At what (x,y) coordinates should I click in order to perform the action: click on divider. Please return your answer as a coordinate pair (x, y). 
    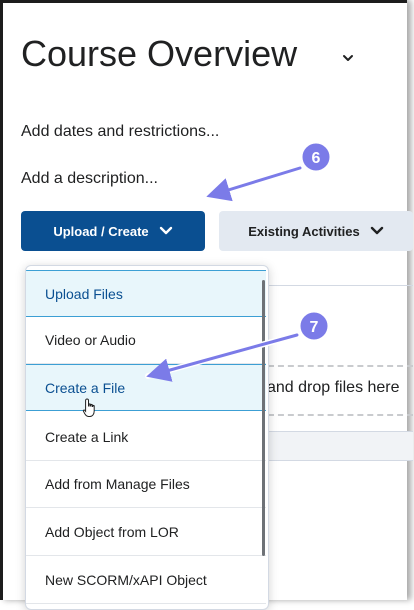
    Looking at the image, I should click on (340, 285).